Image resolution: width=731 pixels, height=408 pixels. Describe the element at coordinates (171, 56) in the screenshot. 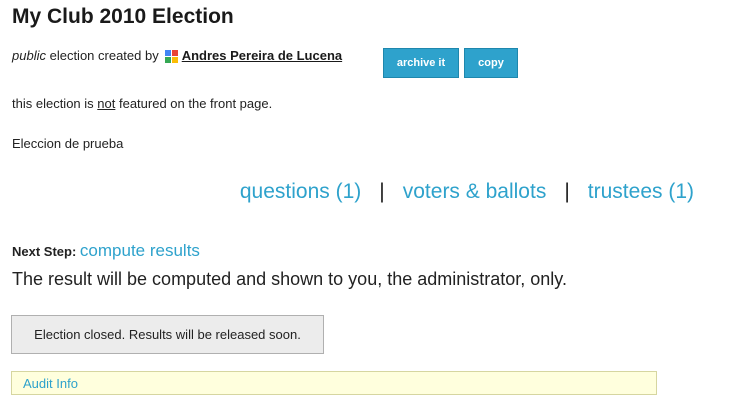

I see `google-icon` at that location.